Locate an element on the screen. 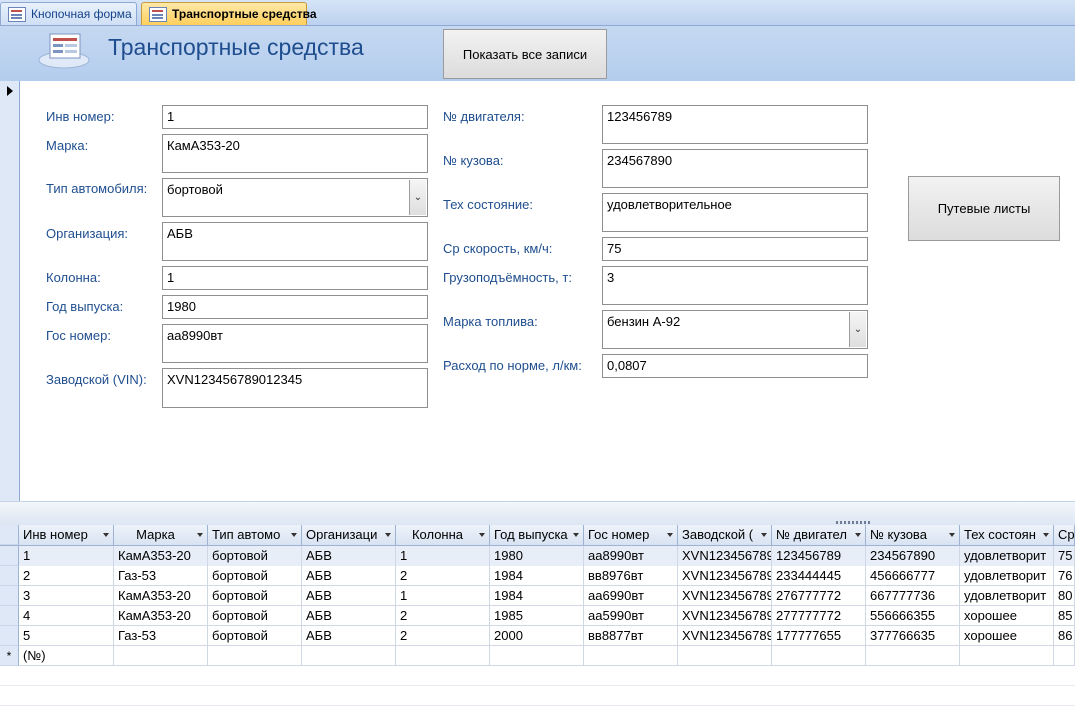 The height and width of the screenshot is (725, 1075). column-header: Гос номер is located at coordinates (631, 535).